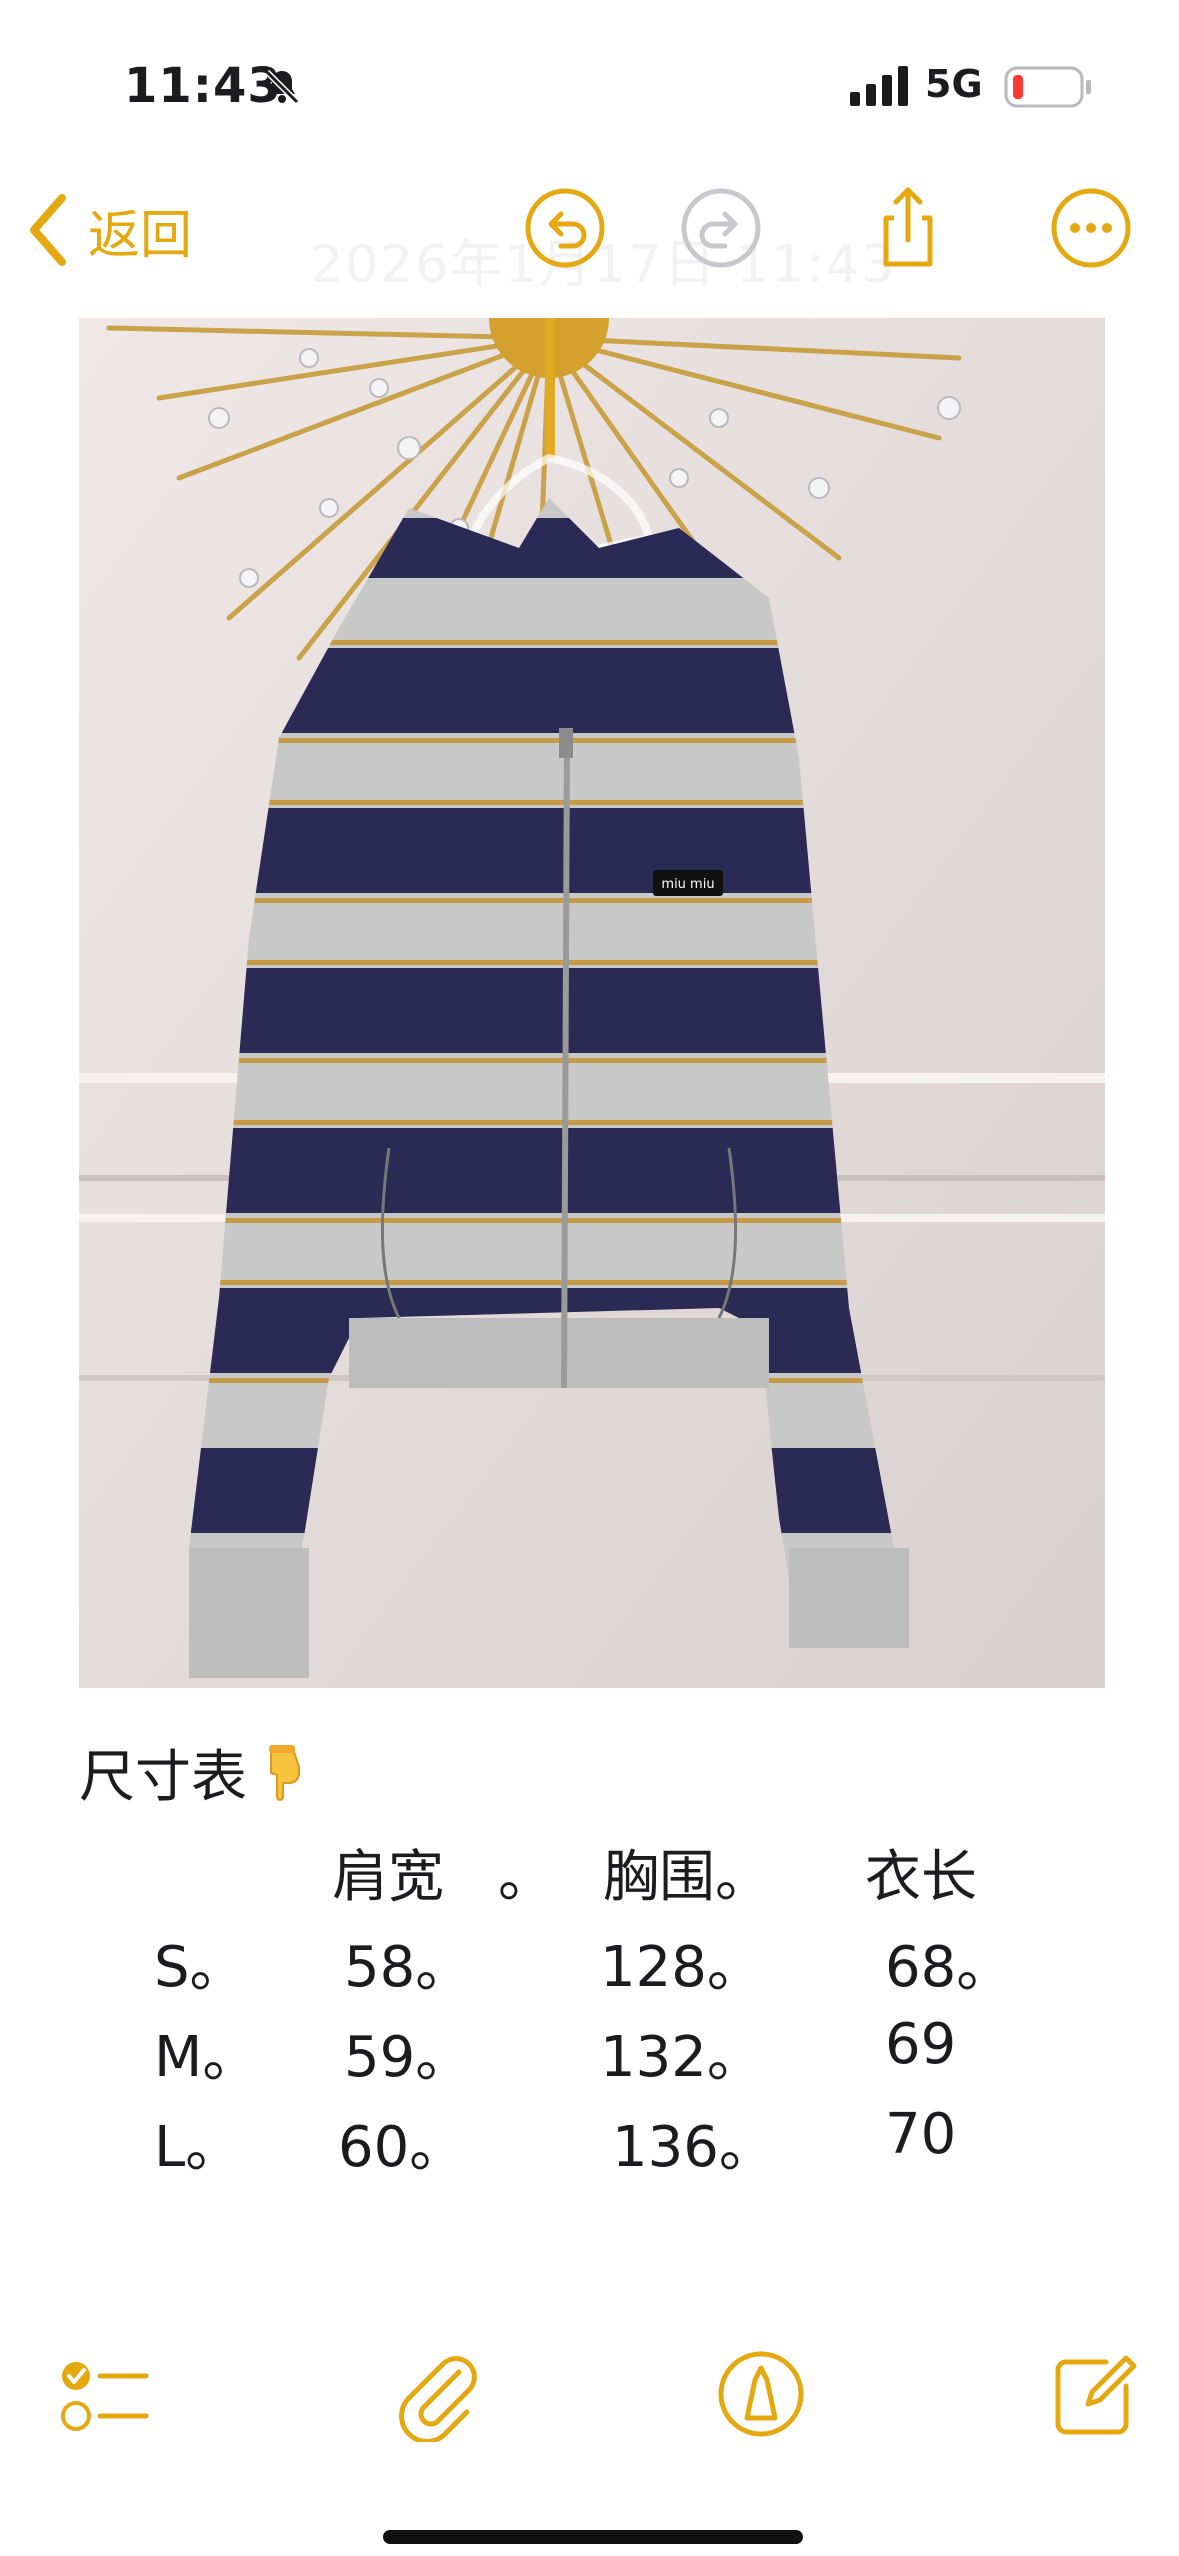 The image size is (1179, 2556). What do you see at coordinates (879, 86) in the screenshot?
I see `signal-icon` at bounding box center [879, 86].